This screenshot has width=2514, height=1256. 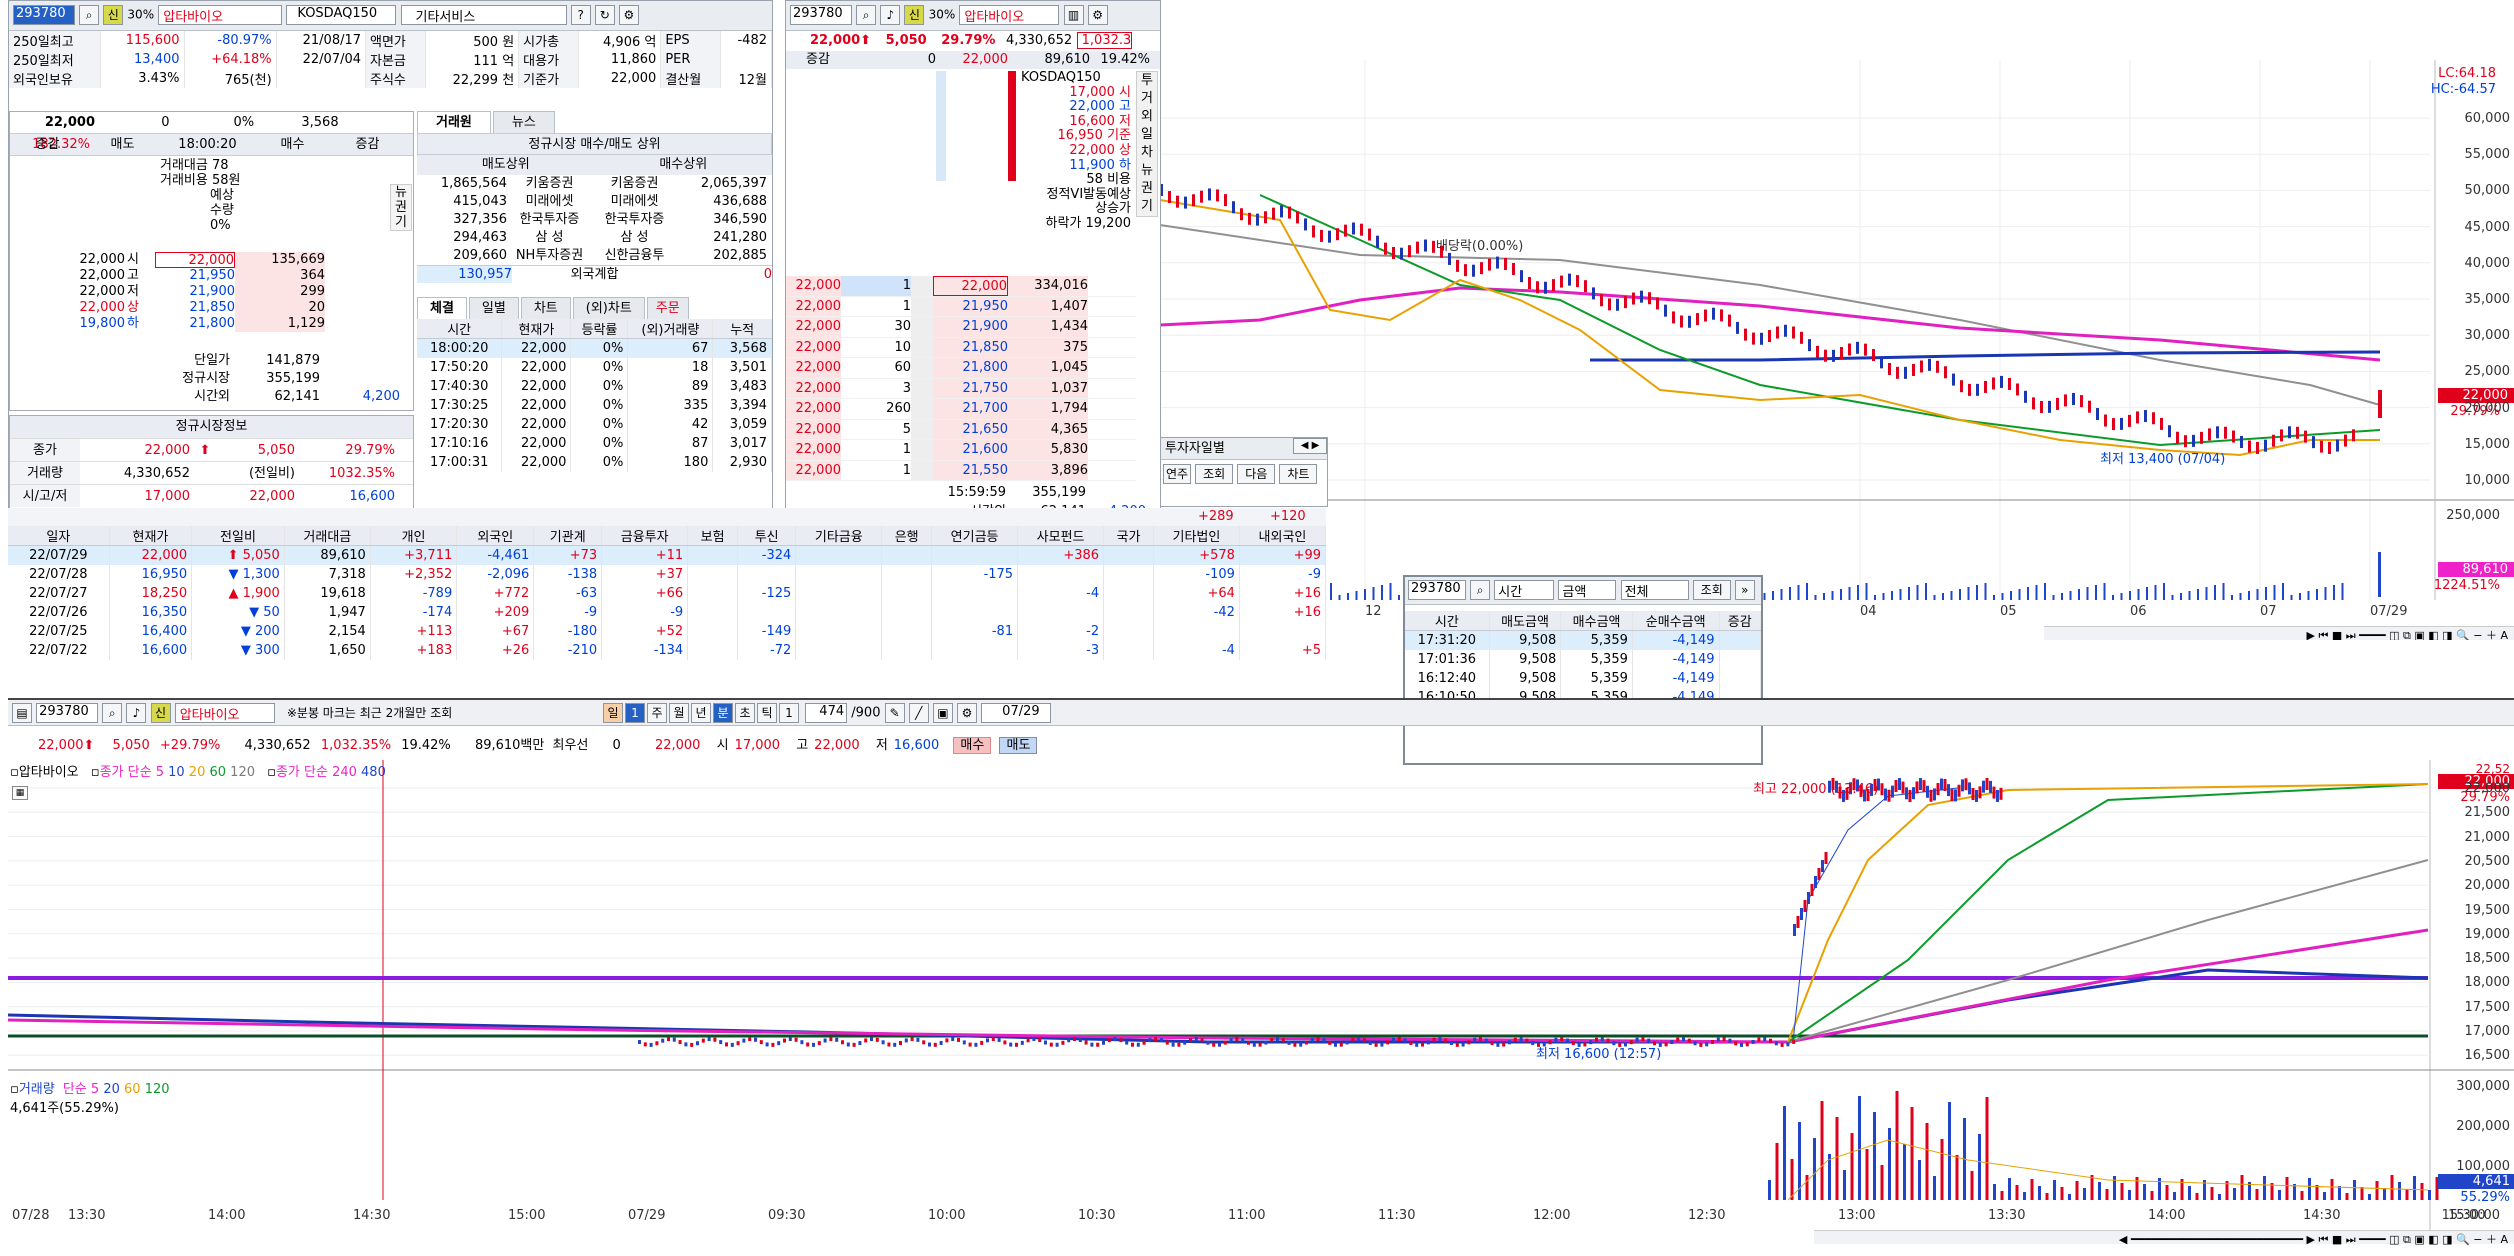 I want to click on ob-bid-price: 22,000, so click(x=195, y=260).